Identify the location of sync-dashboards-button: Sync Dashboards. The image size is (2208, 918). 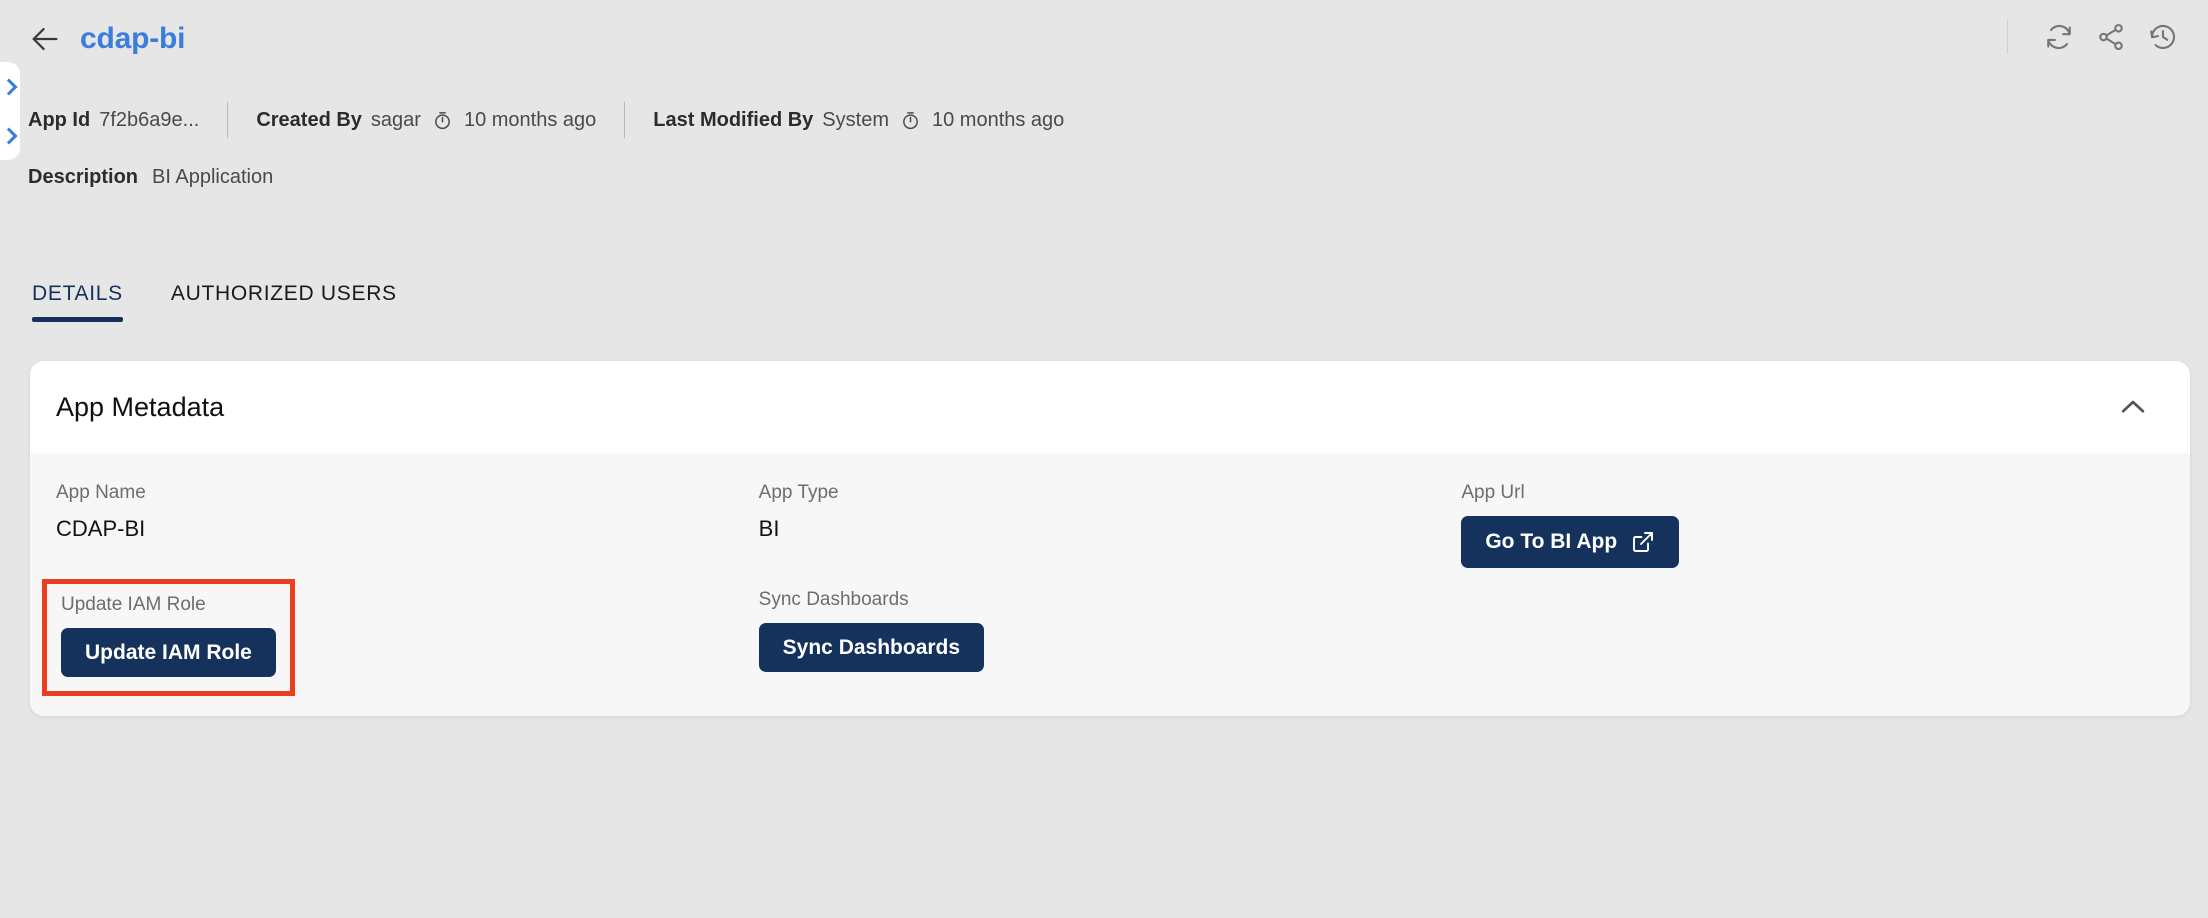
(871, 647).